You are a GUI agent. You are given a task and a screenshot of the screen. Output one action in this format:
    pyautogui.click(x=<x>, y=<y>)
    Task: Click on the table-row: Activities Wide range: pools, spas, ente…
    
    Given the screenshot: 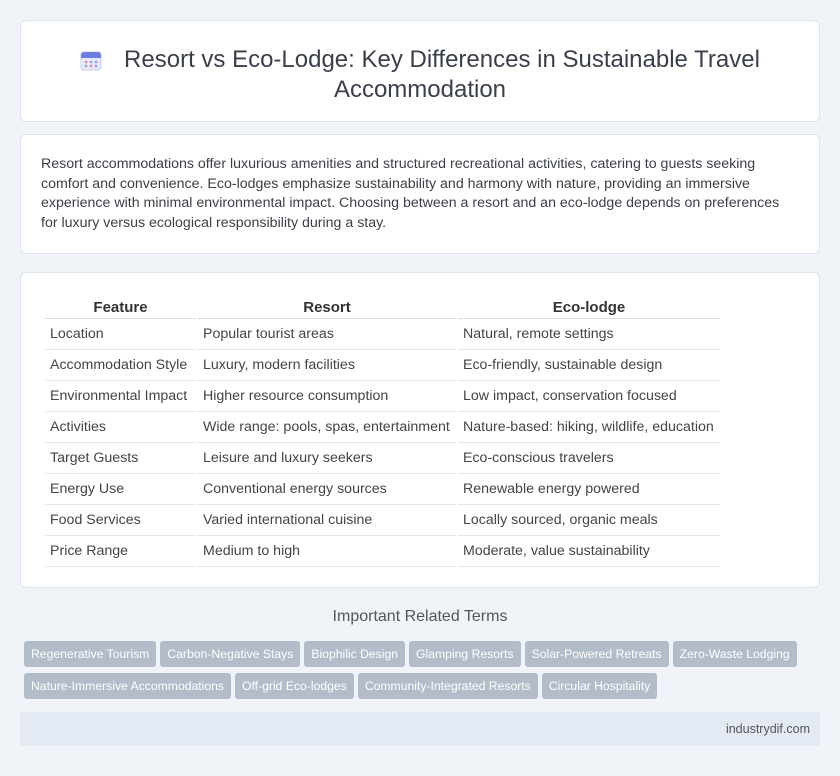 What is the action you would take?
    pyautogui.click(x=382, y=427)
    